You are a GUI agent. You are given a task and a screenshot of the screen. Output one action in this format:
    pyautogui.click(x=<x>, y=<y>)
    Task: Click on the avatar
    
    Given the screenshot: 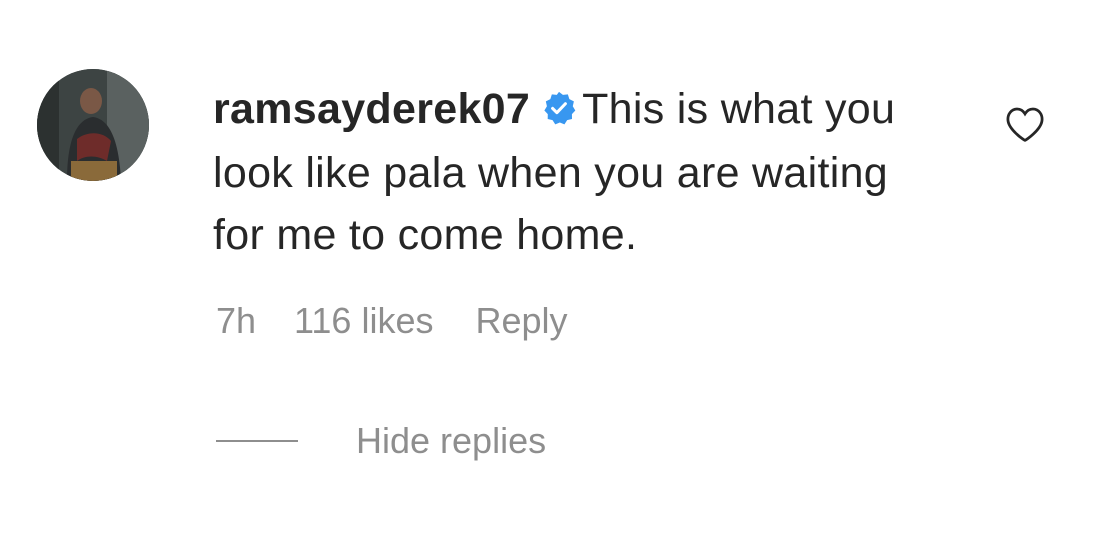 What is the action you would take?
    pyautogui.click(x=93, y=125)
    